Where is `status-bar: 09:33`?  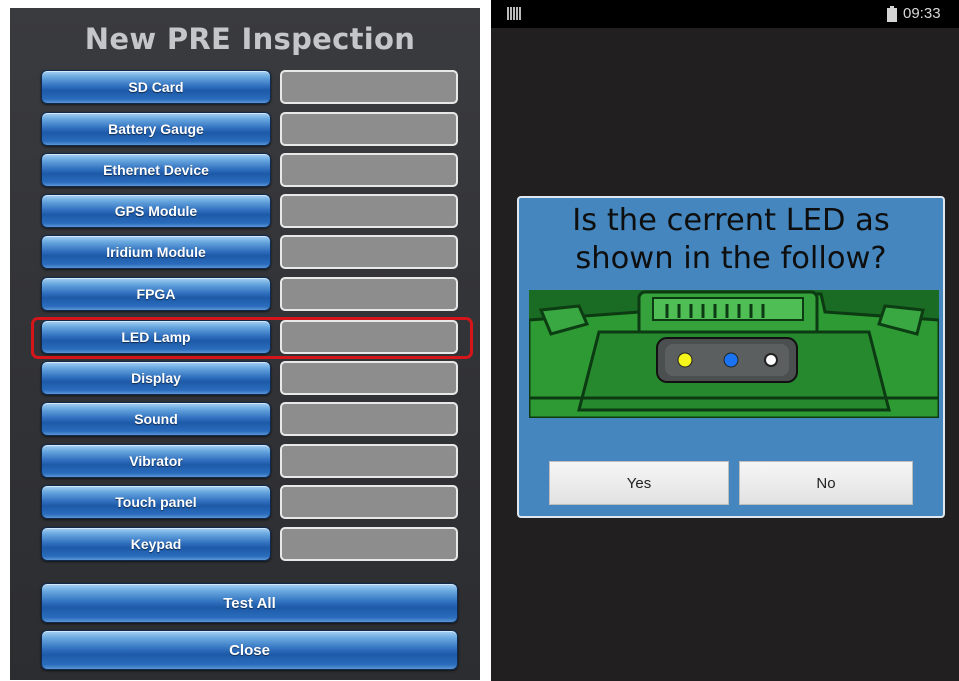 status-bar: 09:33 is located at coordinates (725, 14).